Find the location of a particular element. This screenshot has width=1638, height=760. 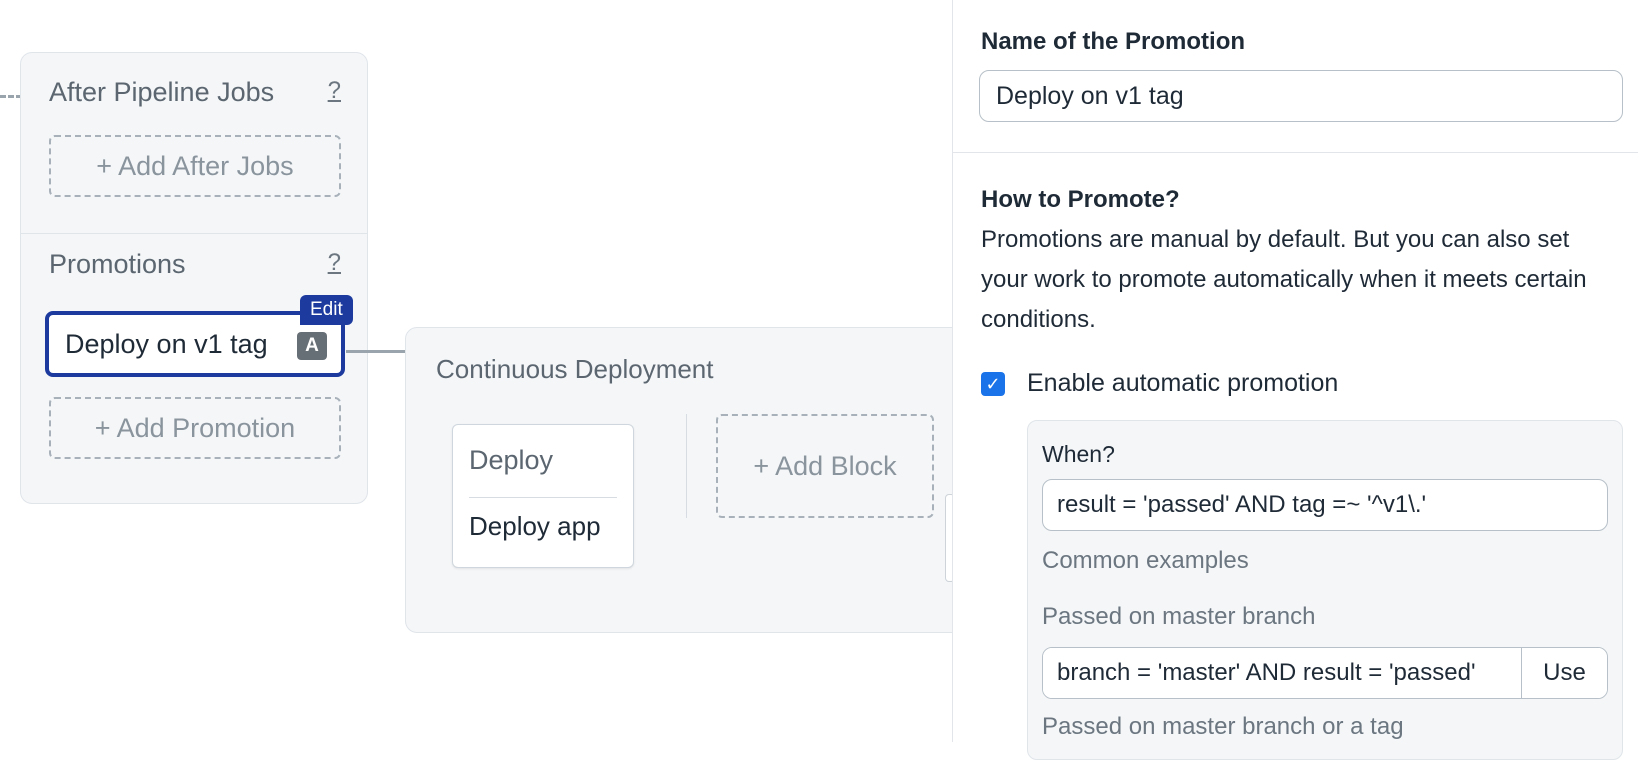

panel-divider is located at coordinates (1295, 152).